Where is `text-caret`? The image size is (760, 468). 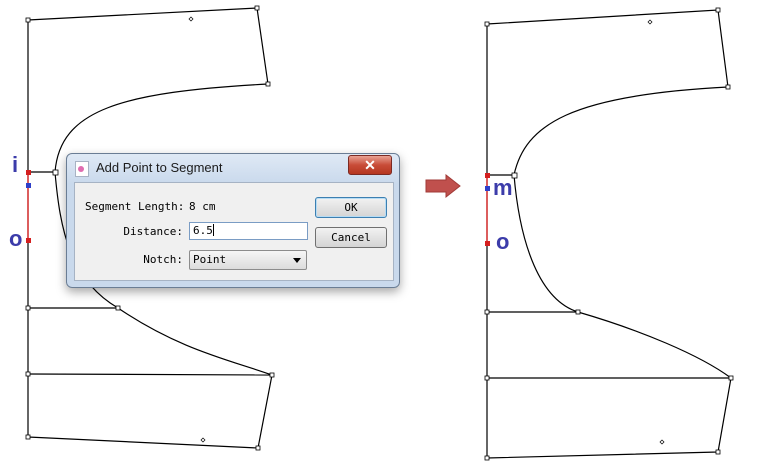 text-caret is located at coordinates (213, 230).